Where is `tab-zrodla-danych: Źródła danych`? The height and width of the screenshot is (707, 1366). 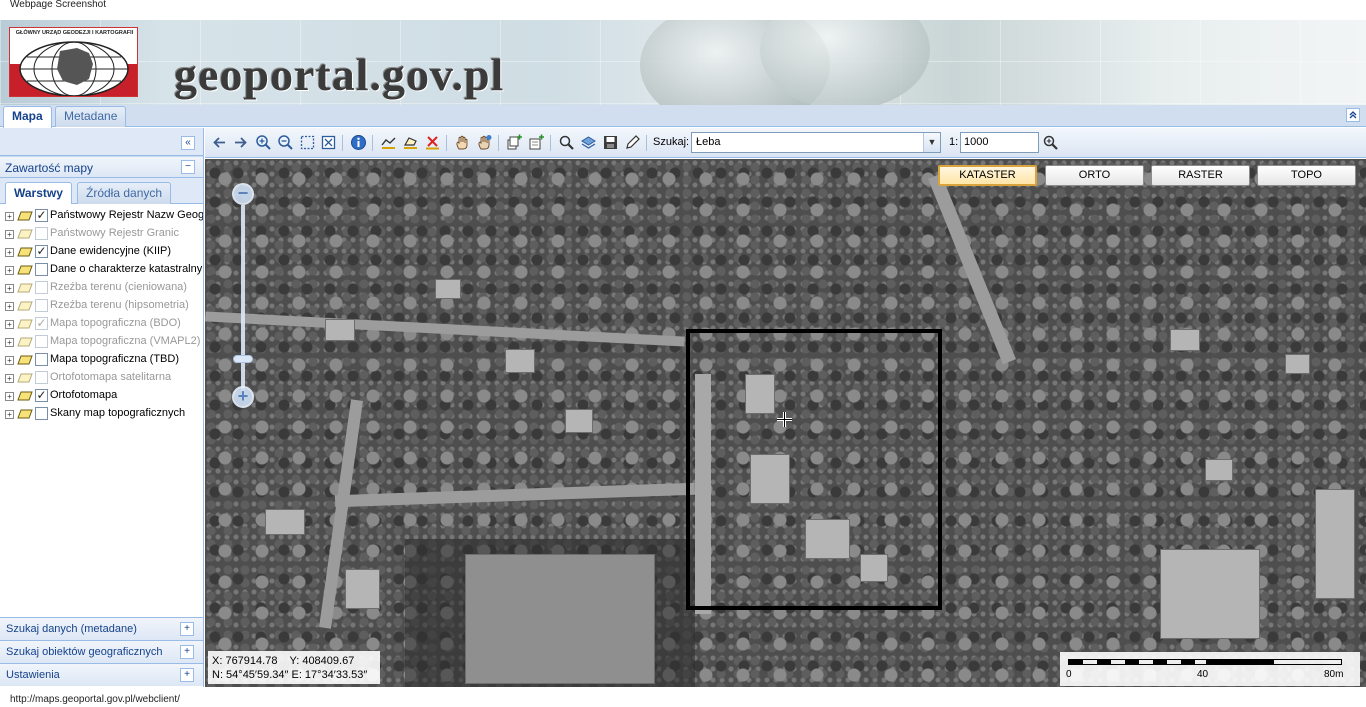
tab-zrodla-danych: Źródła danych is located at coordinates (124, 193).